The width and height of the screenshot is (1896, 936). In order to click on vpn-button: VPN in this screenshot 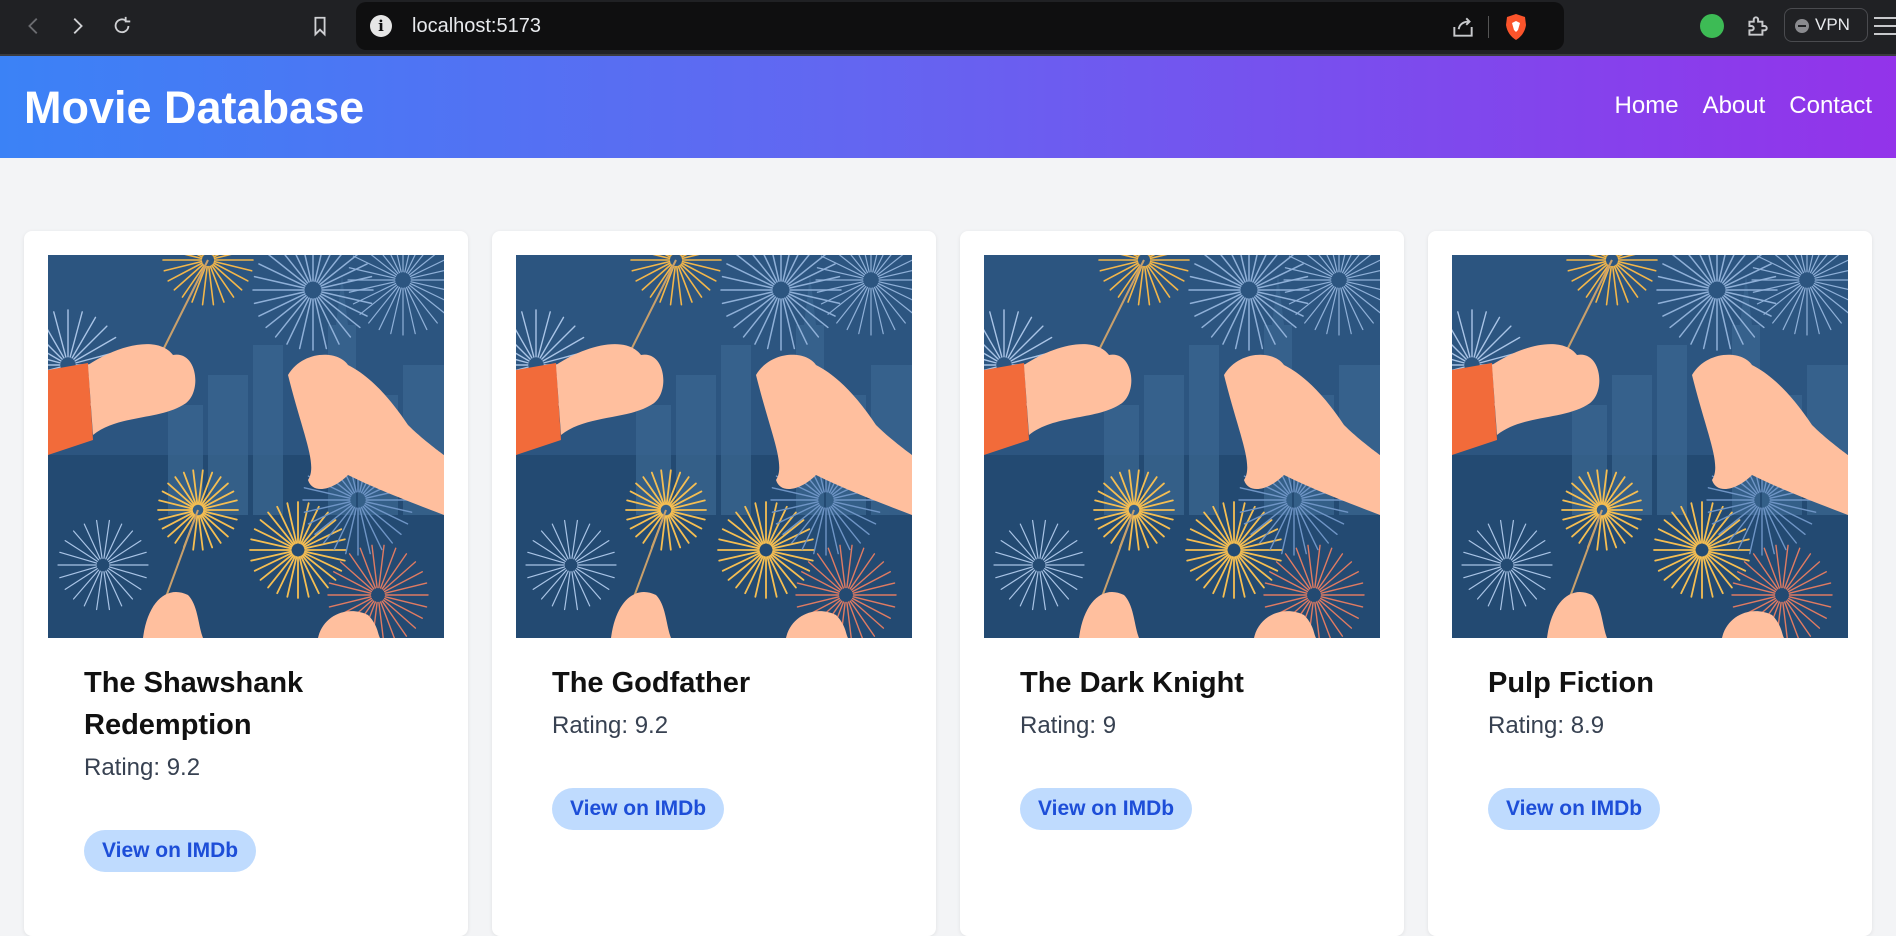, I will do `click(1826, 25)`.